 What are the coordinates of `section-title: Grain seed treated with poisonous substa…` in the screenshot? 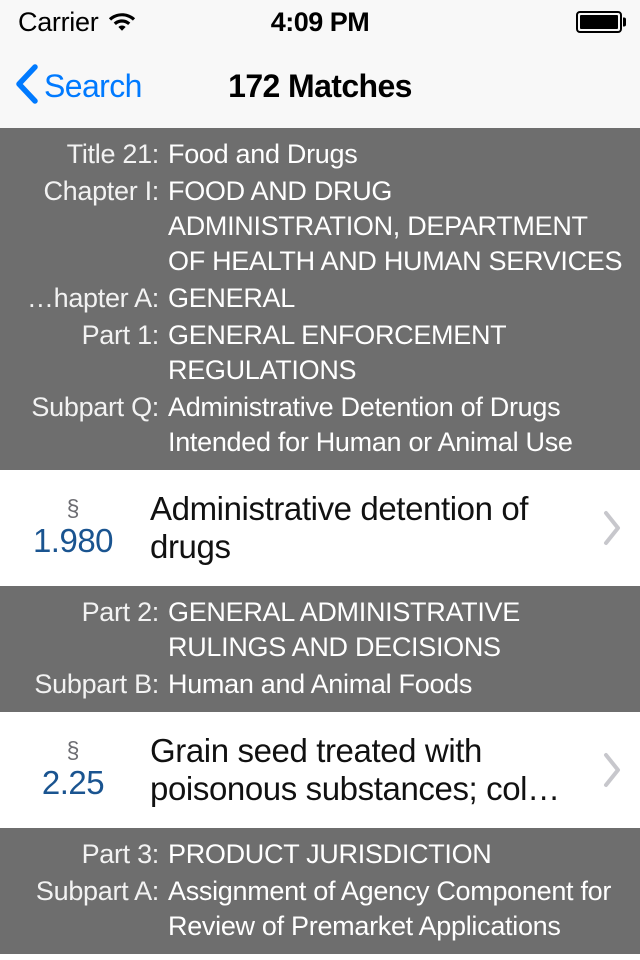 It's located at (355, 769).